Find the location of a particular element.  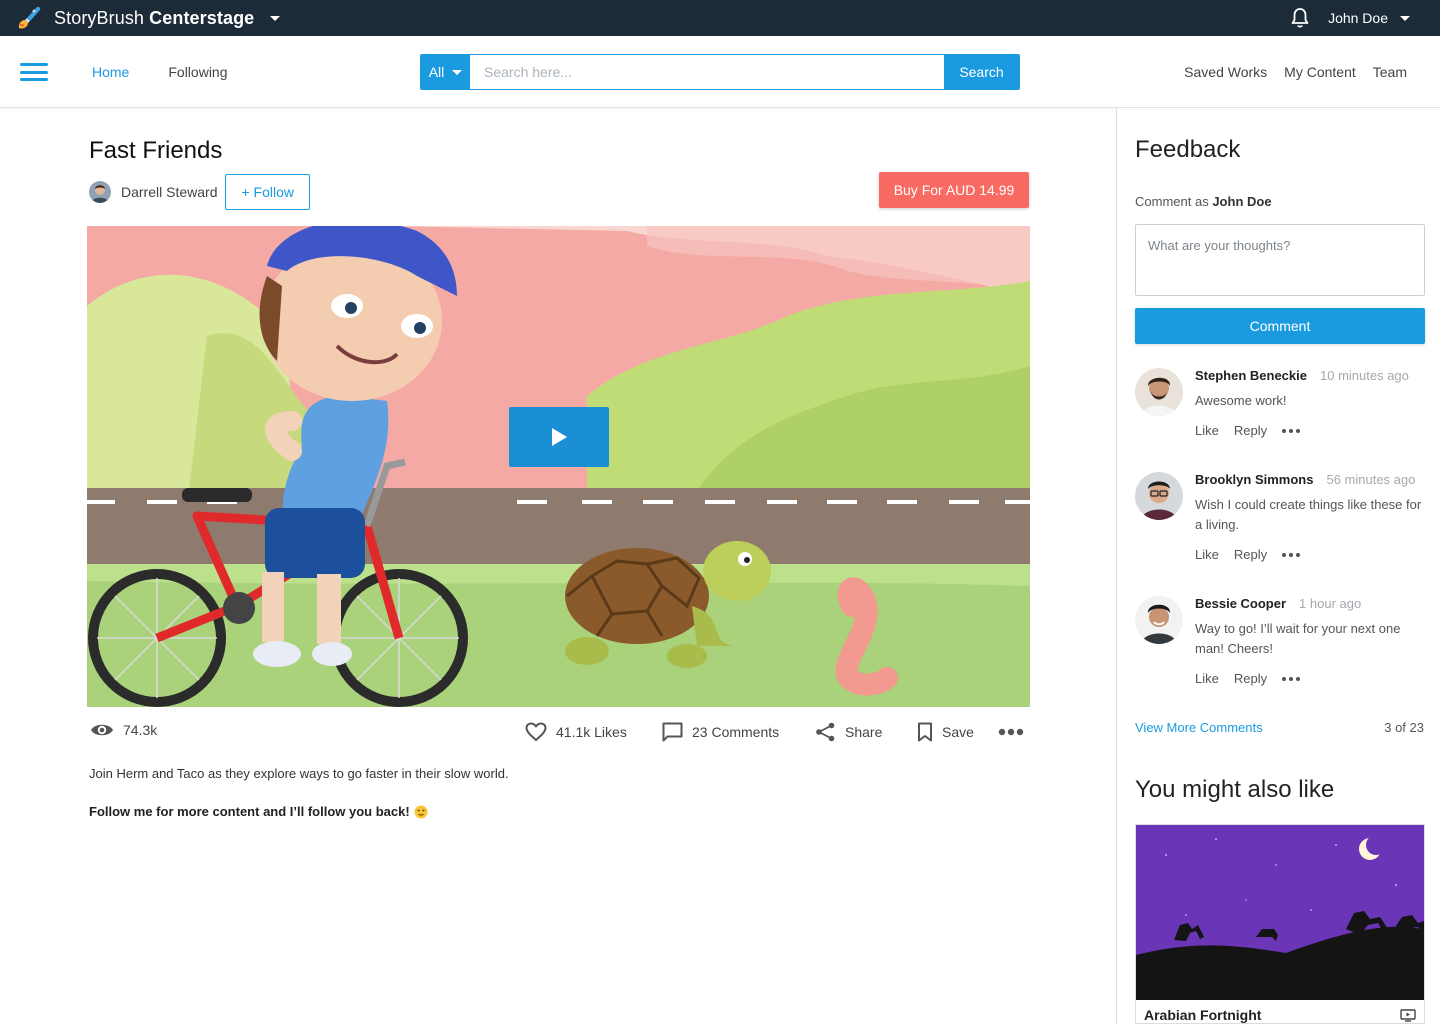

user-menu: John Doe is located at coordinates (1369, 18).